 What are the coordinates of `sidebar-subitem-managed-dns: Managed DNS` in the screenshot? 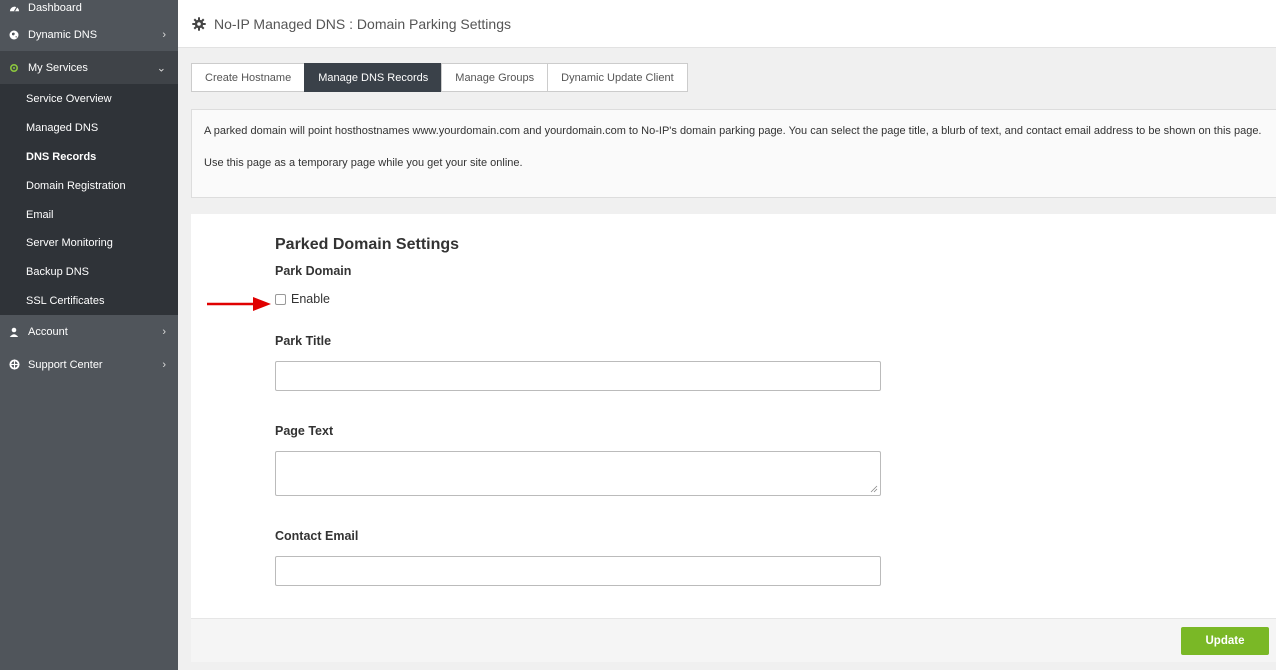 It's located at (89, 128).